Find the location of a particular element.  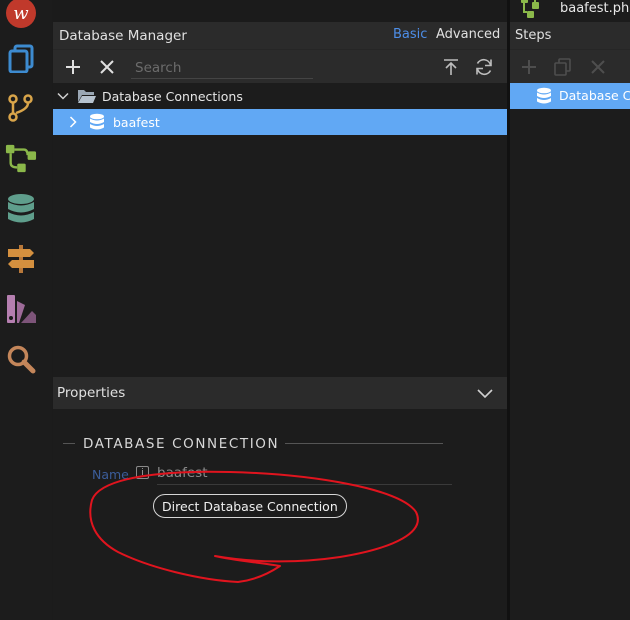

search-input is located at coordinates (222, 68).